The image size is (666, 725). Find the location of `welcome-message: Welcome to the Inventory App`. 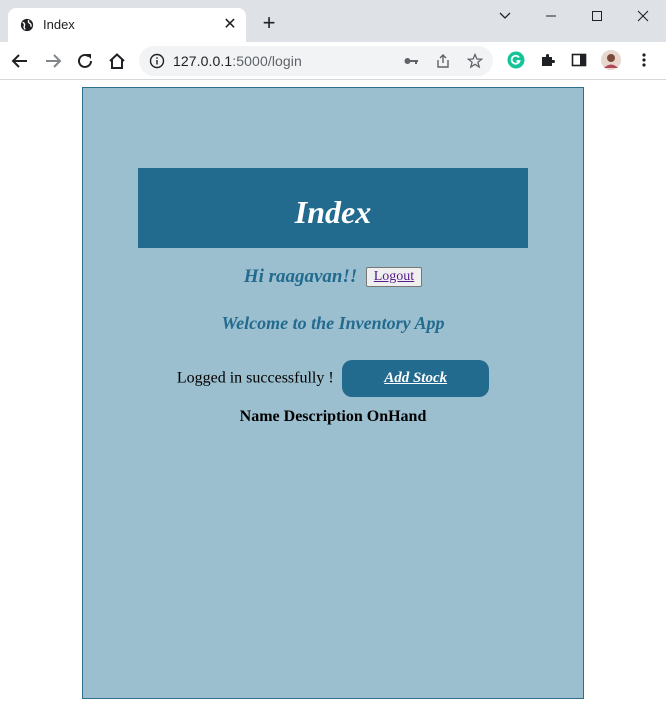

welcome-message: Welcome to the Inventory App is located at coordinates (333, 323).